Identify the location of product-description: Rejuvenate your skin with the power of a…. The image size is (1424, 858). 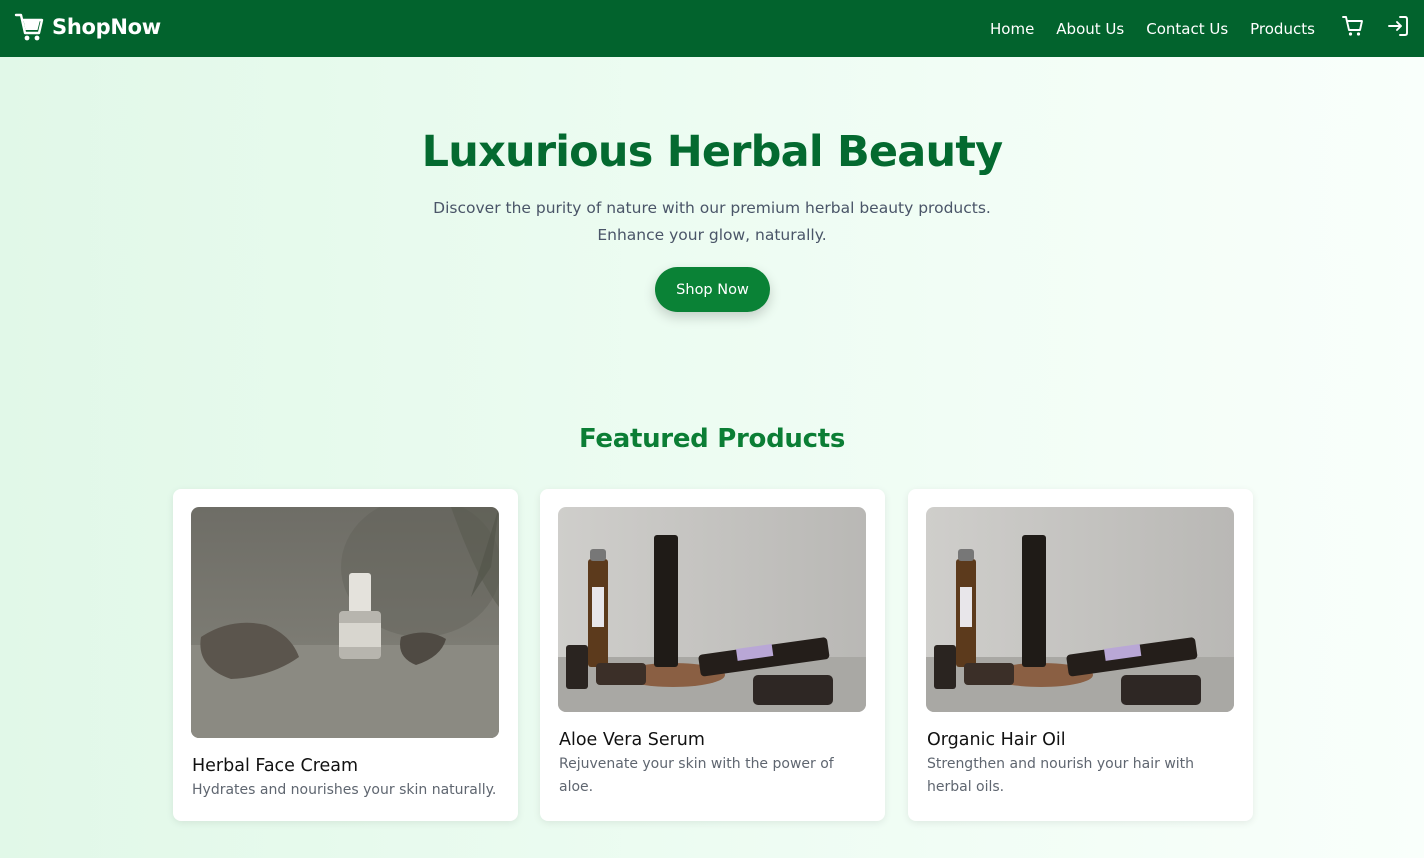
(696, 775).